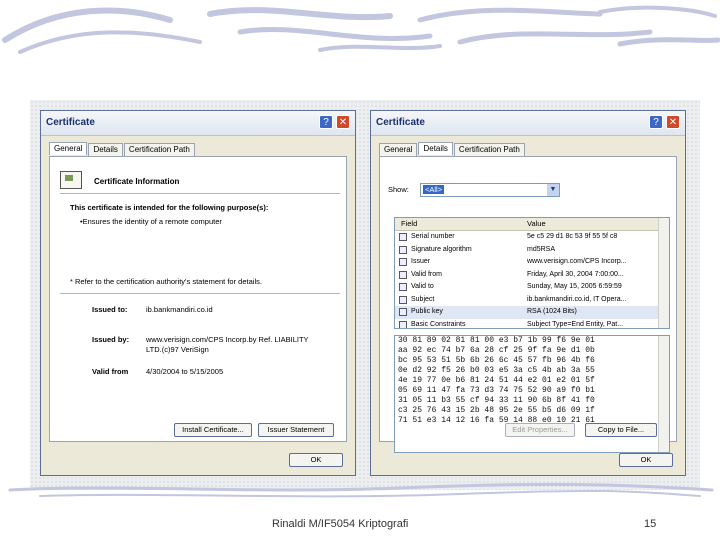 This screenshot has width=720, height=540. Describe the element at coordinates (361, 490) in the screenshot. I see `decorative-swash-bottom` at that location.